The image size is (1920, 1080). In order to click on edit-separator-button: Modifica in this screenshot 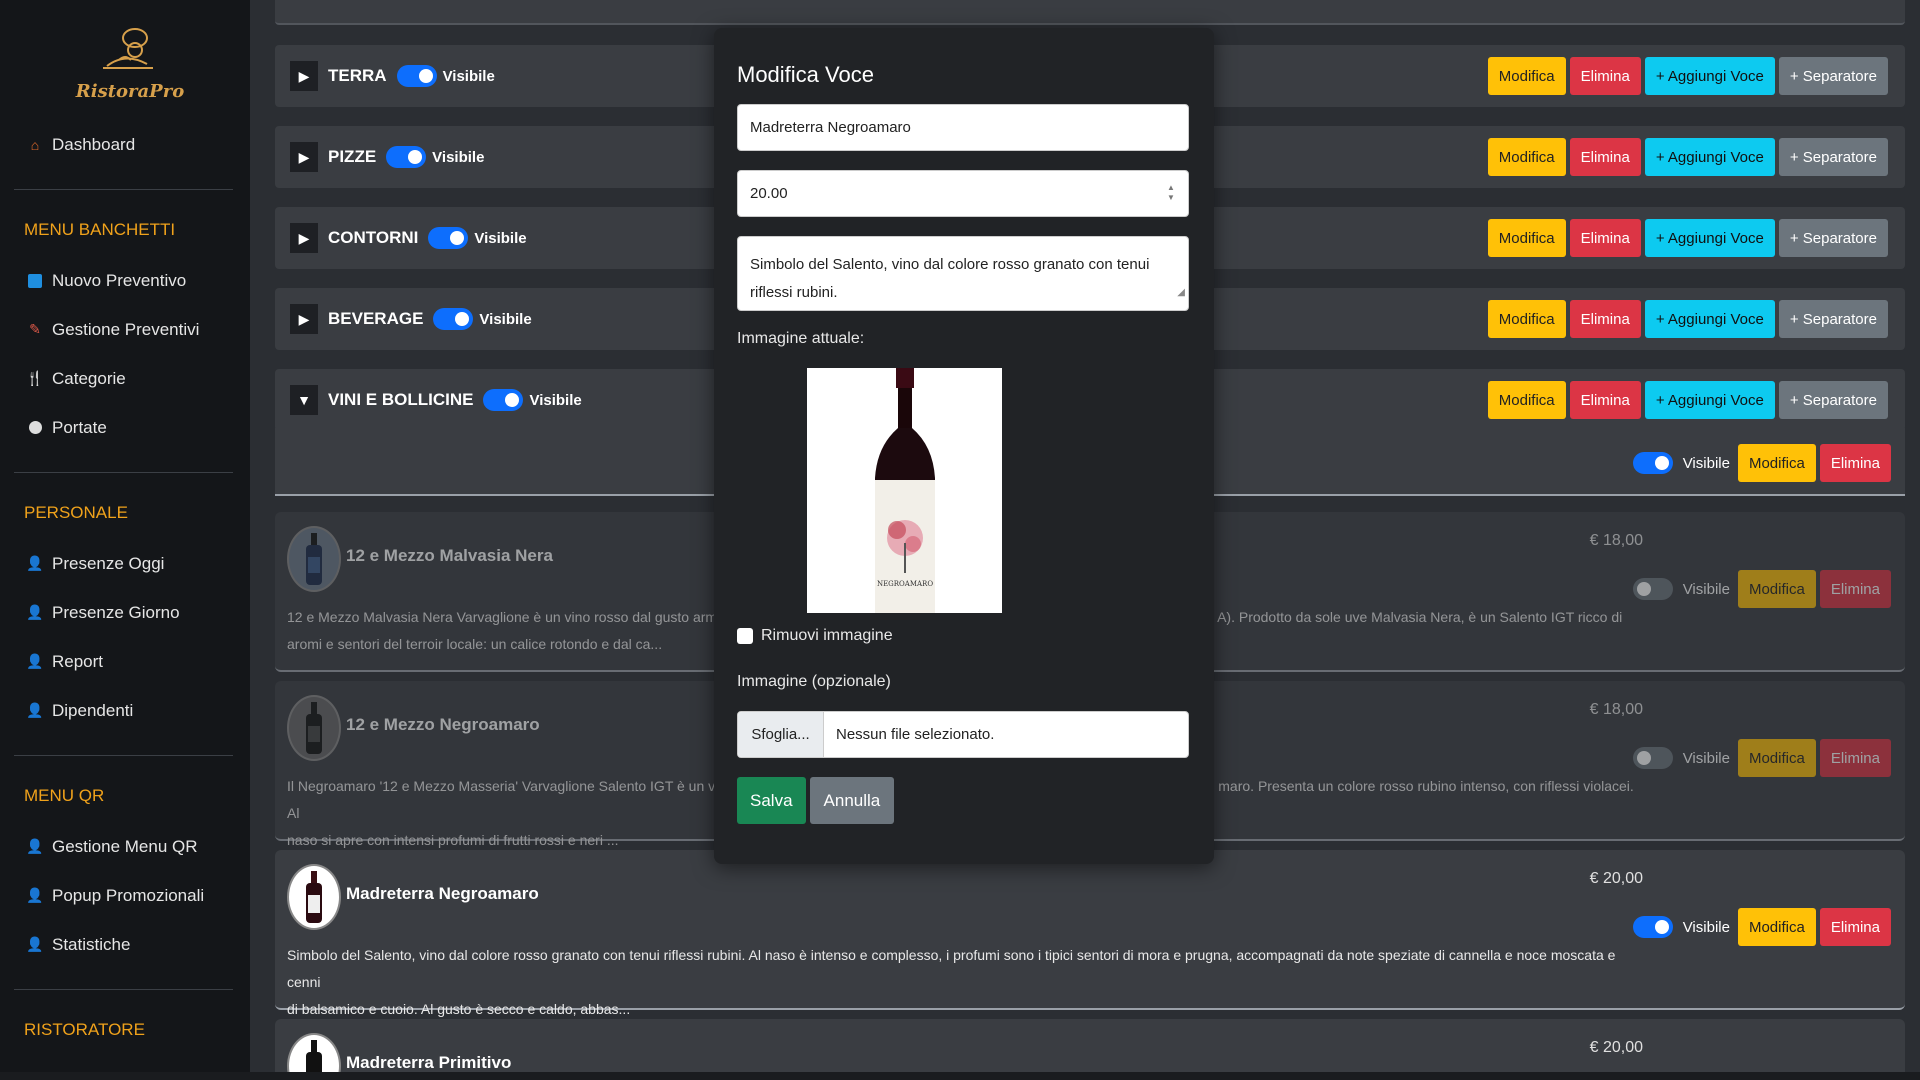, I will do `click(1776, 463)`.